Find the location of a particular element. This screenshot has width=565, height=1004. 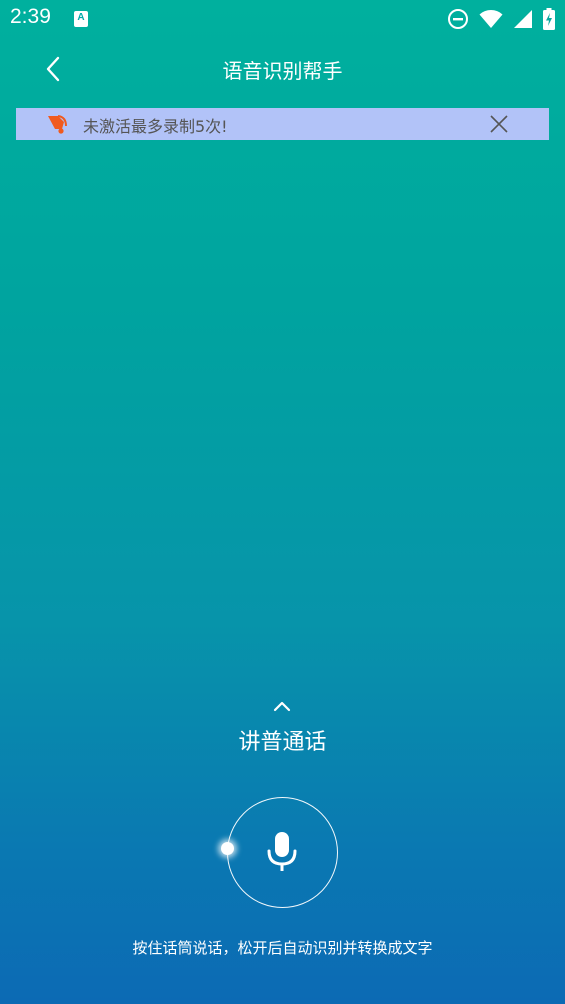

instruction-text: 按住话筒说话，松开后自动识别并转换成文字 is located at coordinates (282, 948).